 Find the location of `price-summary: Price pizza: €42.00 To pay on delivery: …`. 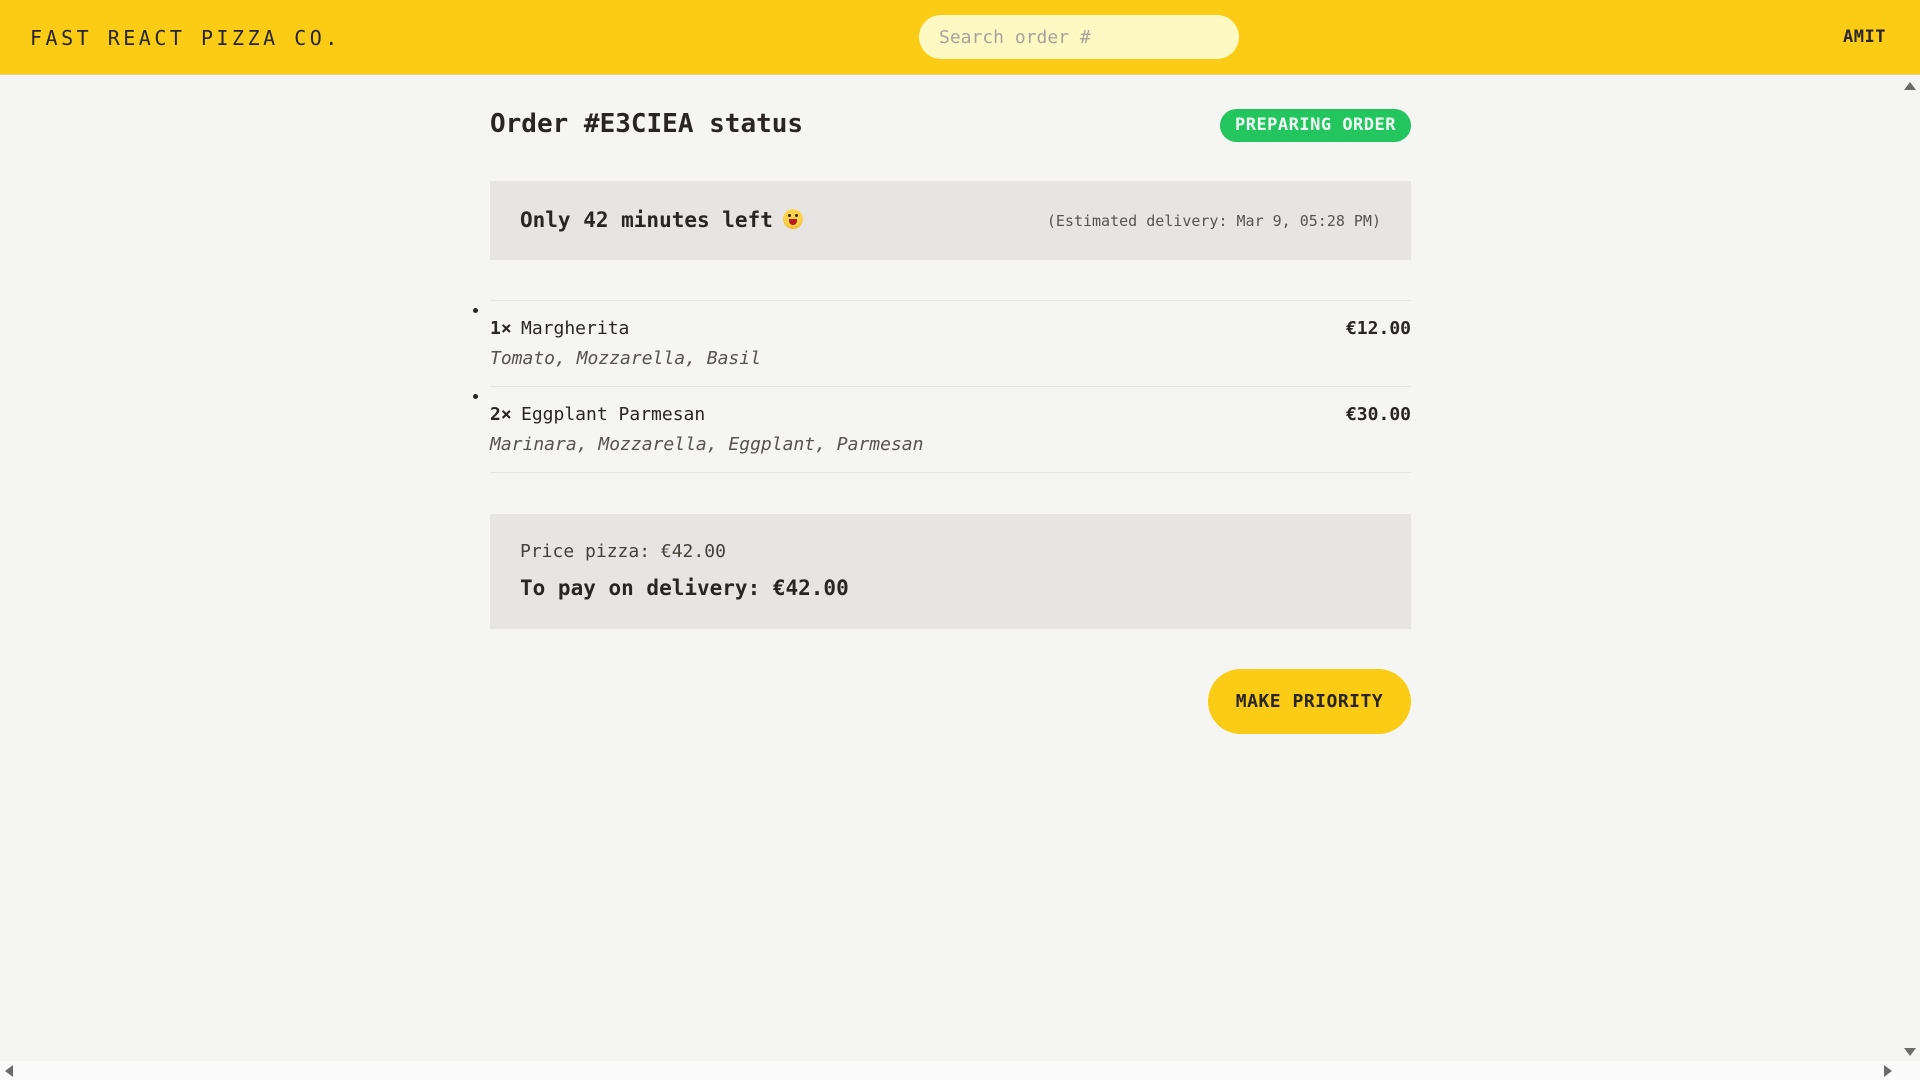

price-summary: Price pizza: €42.00 To pay on delivery: … is located at coordinates (950, 571).